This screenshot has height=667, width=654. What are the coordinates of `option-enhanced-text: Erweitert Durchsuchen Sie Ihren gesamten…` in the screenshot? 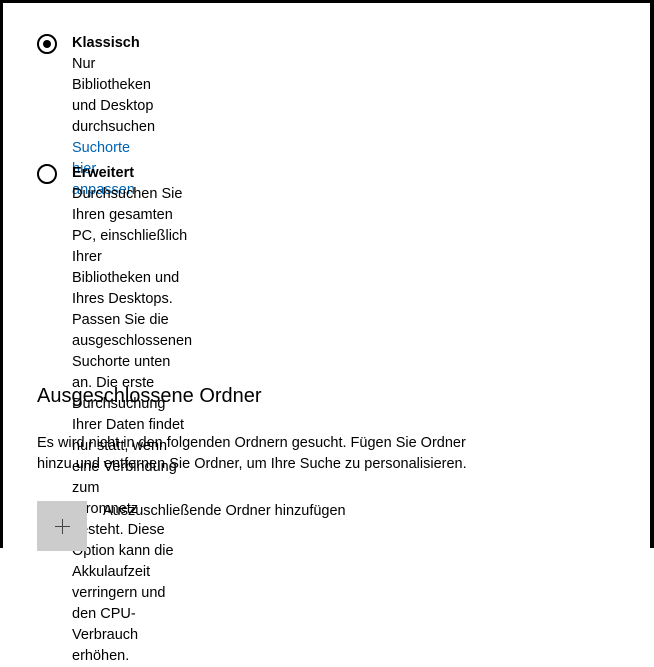 It's located at (132, 415).